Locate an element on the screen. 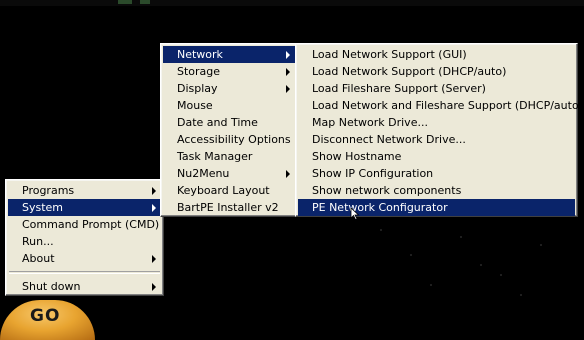  network-item-show-components: Show network components is located at coordinates (436, 190).